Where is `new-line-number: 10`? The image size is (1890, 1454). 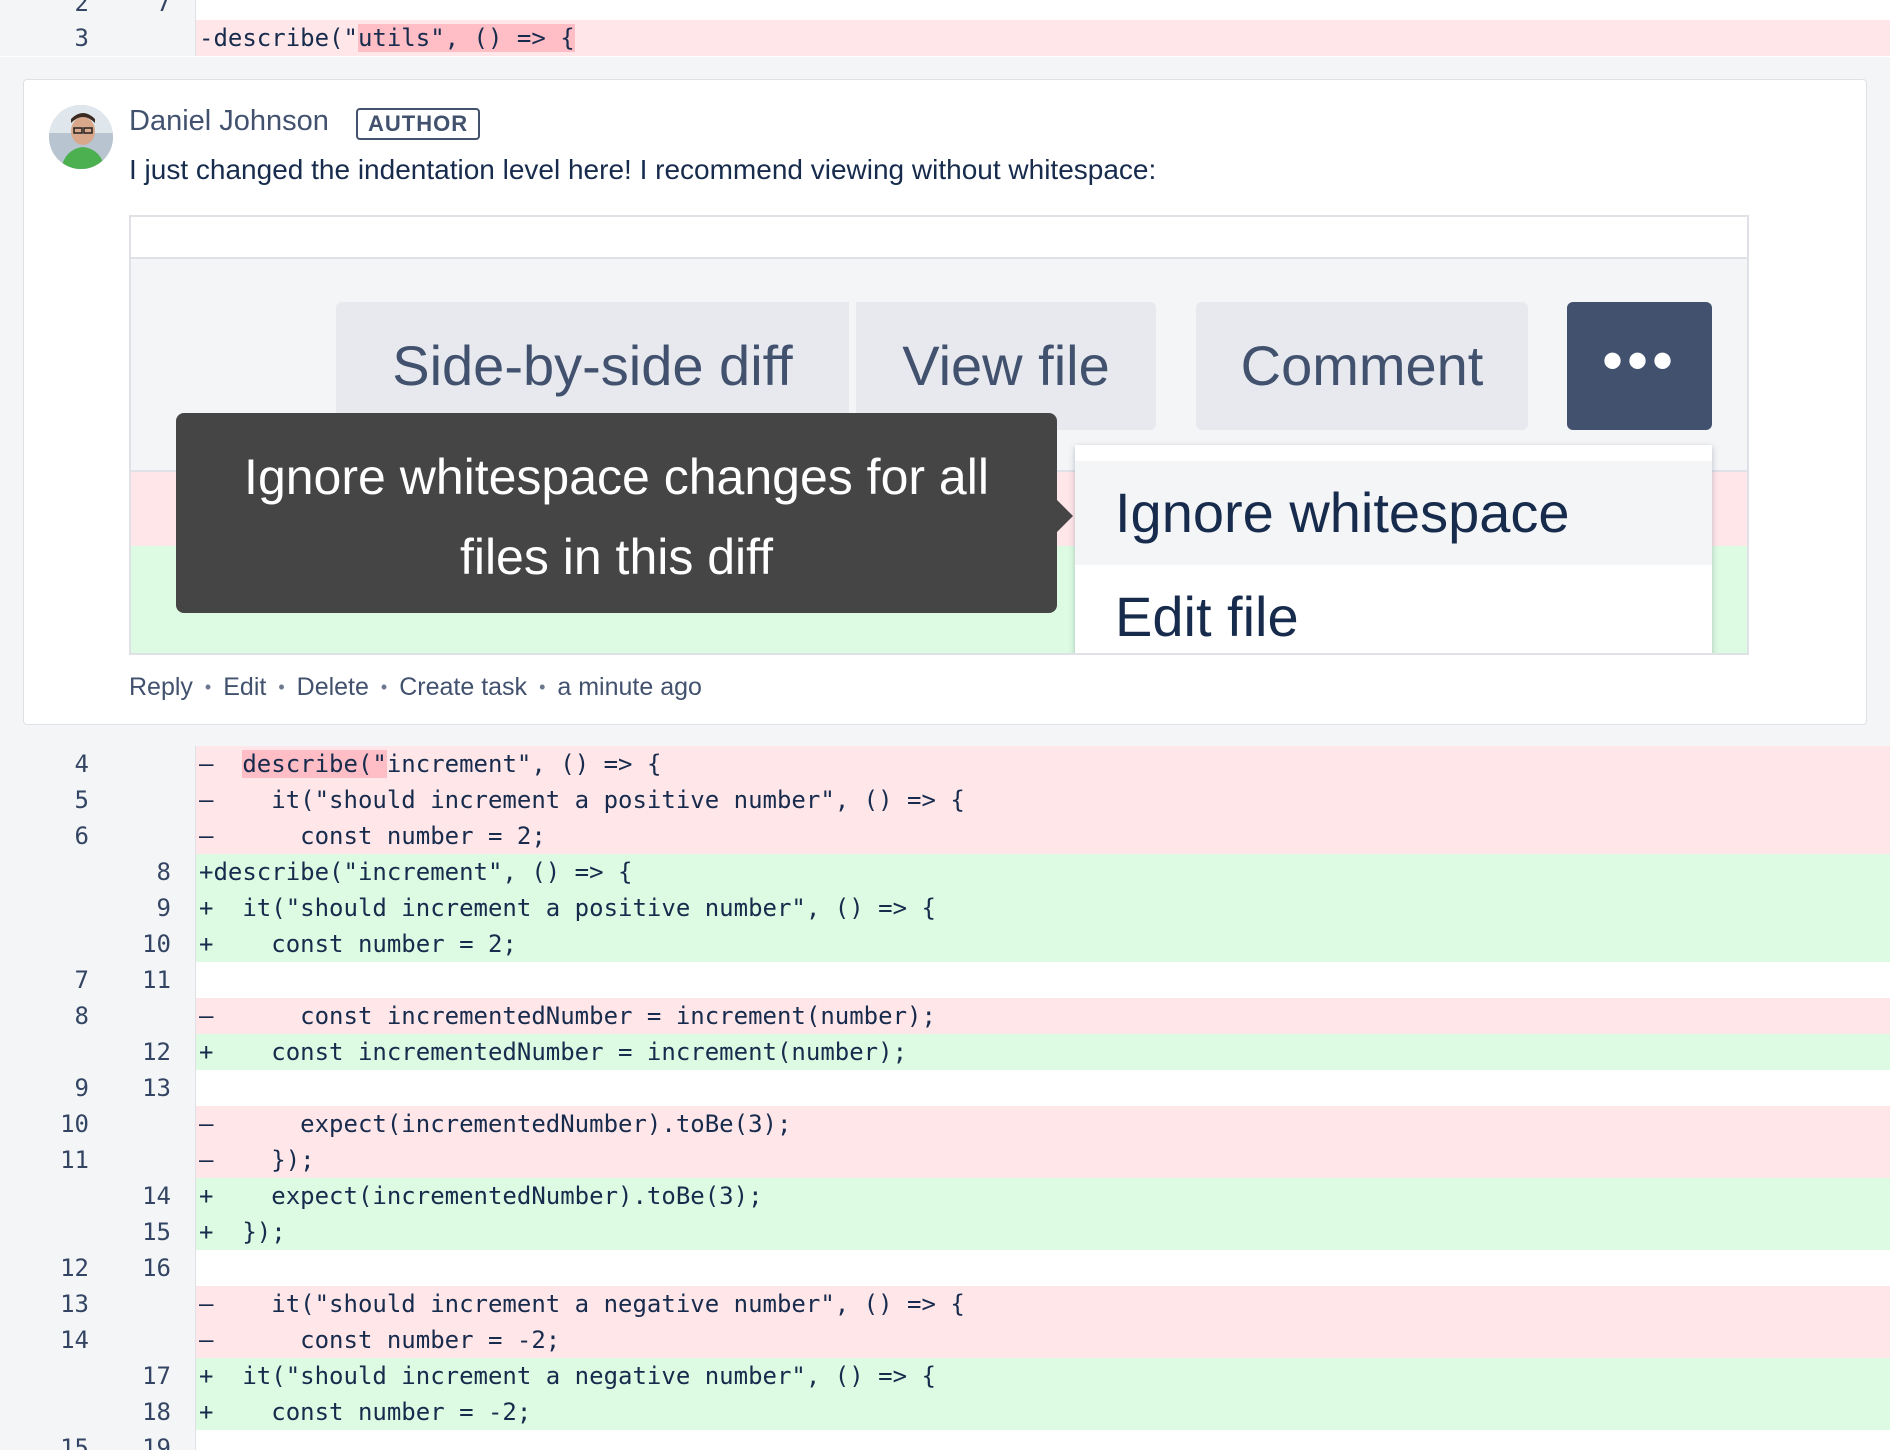
new-line-number: 10 is located at coordinates (145, 944).